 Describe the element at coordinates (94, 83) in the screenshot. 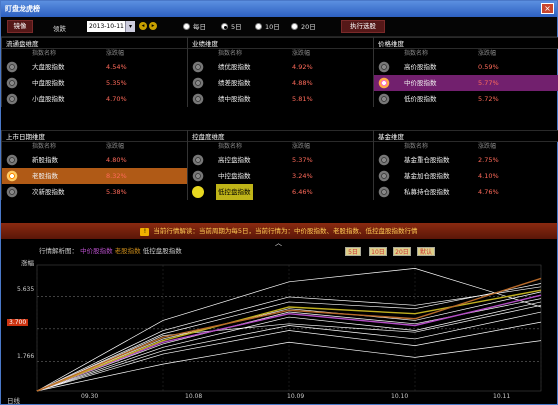

I see `index-row: 中盘股指数 5.35%` at that location.